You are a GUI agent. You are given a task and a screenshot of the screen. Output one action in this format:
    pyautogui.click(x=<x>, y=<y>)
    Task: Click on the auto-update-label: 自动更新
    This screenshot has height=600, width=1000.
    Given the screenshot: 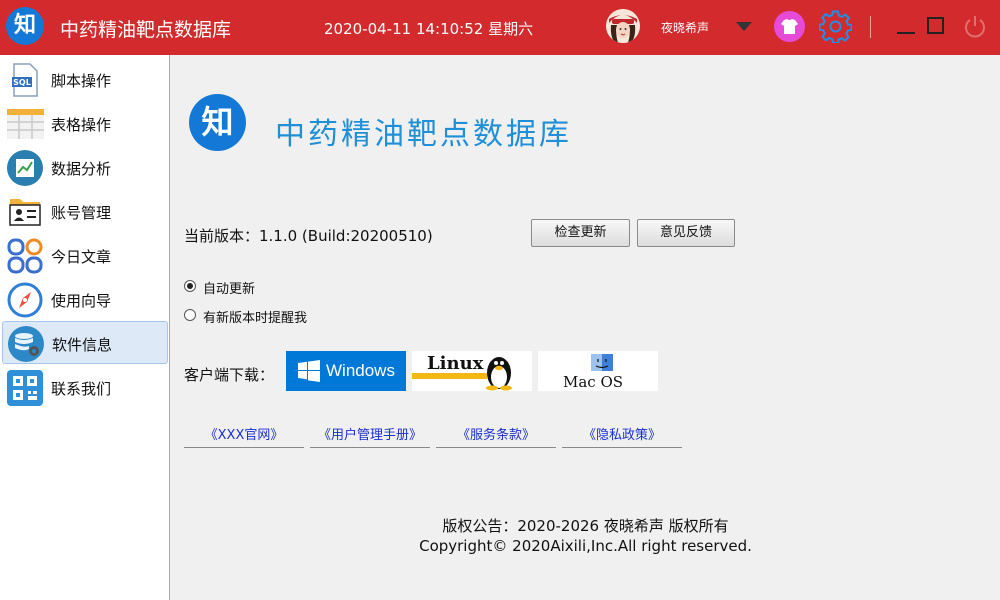 What is the action you would take?
    pyautogui.click(x=229, y=287)
    